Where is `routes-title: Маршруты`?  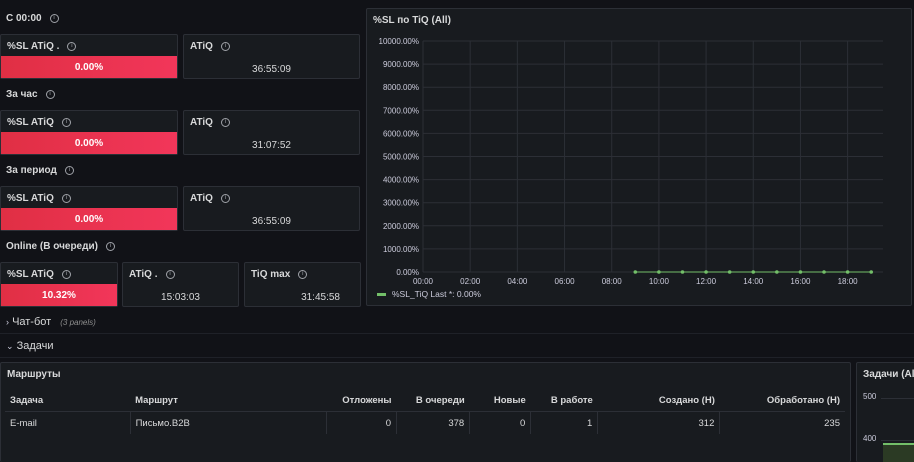
routes-title: Маршруты is located at coordinates (34, 374).